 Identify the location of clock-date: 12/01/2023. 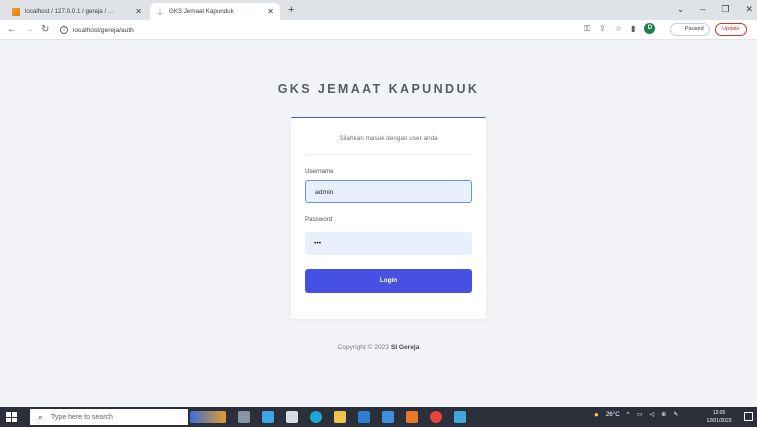
(719, 421).